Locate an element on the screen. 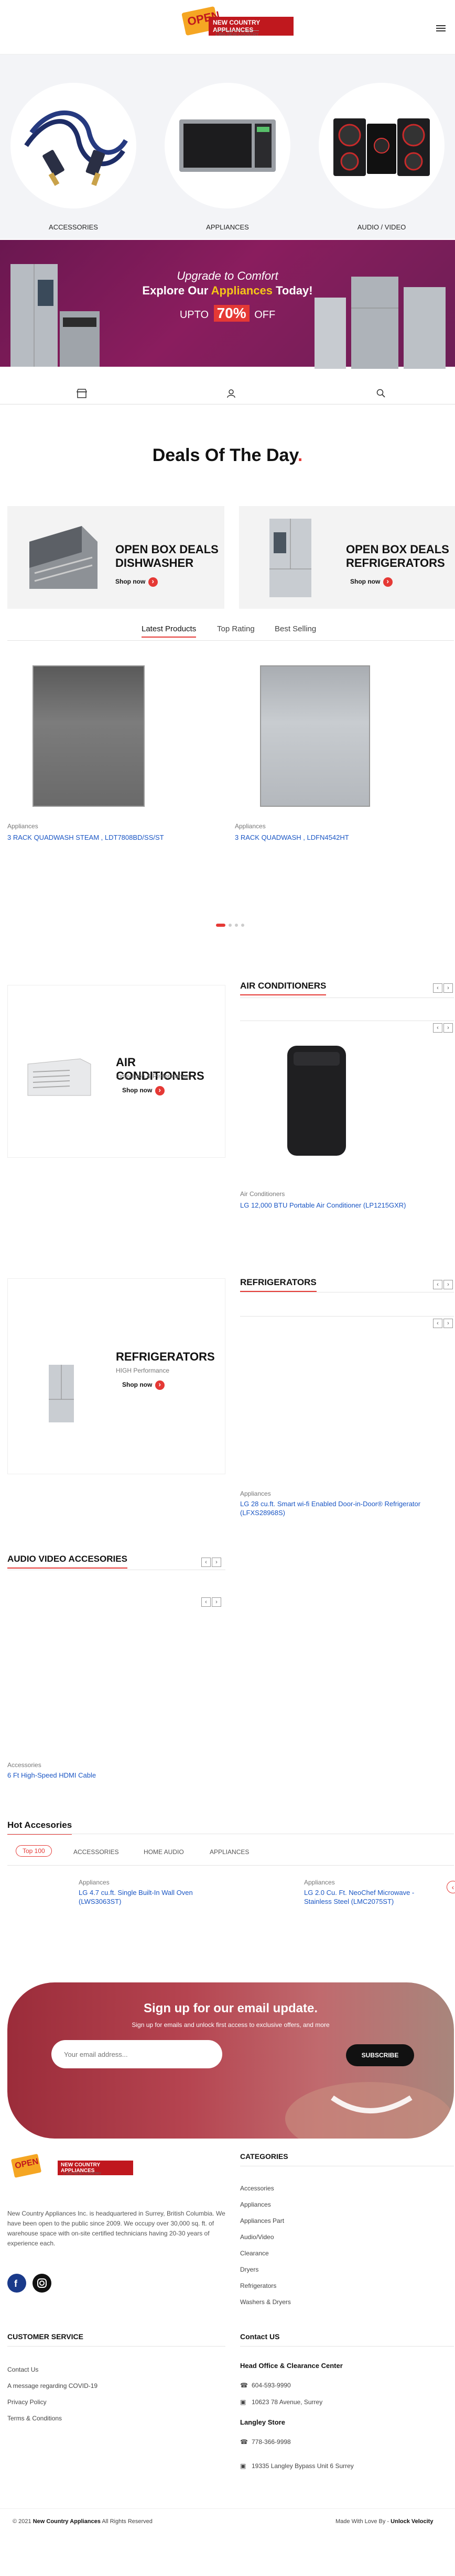 This screenshot has width=455, height=2576. category-appliances is located at coordinates (227, 146).